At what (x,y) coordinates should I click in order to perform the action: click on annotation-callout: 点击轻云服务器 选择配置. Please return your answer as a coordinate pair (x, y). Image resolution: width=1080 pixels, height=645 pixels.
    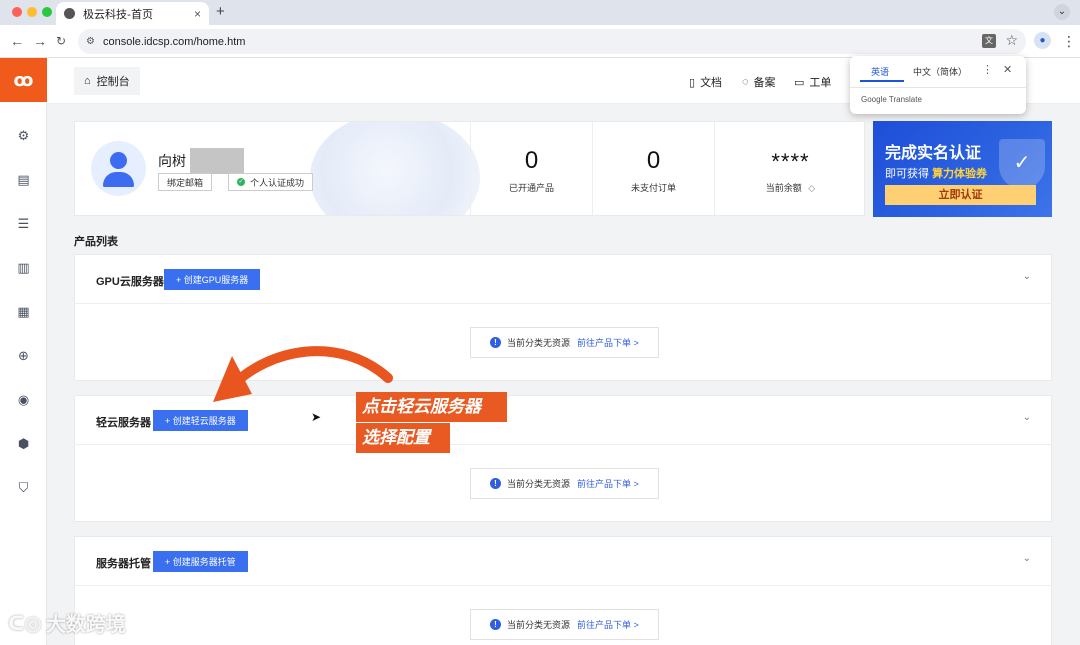
    Looking at the image, I should click on (431, 422).